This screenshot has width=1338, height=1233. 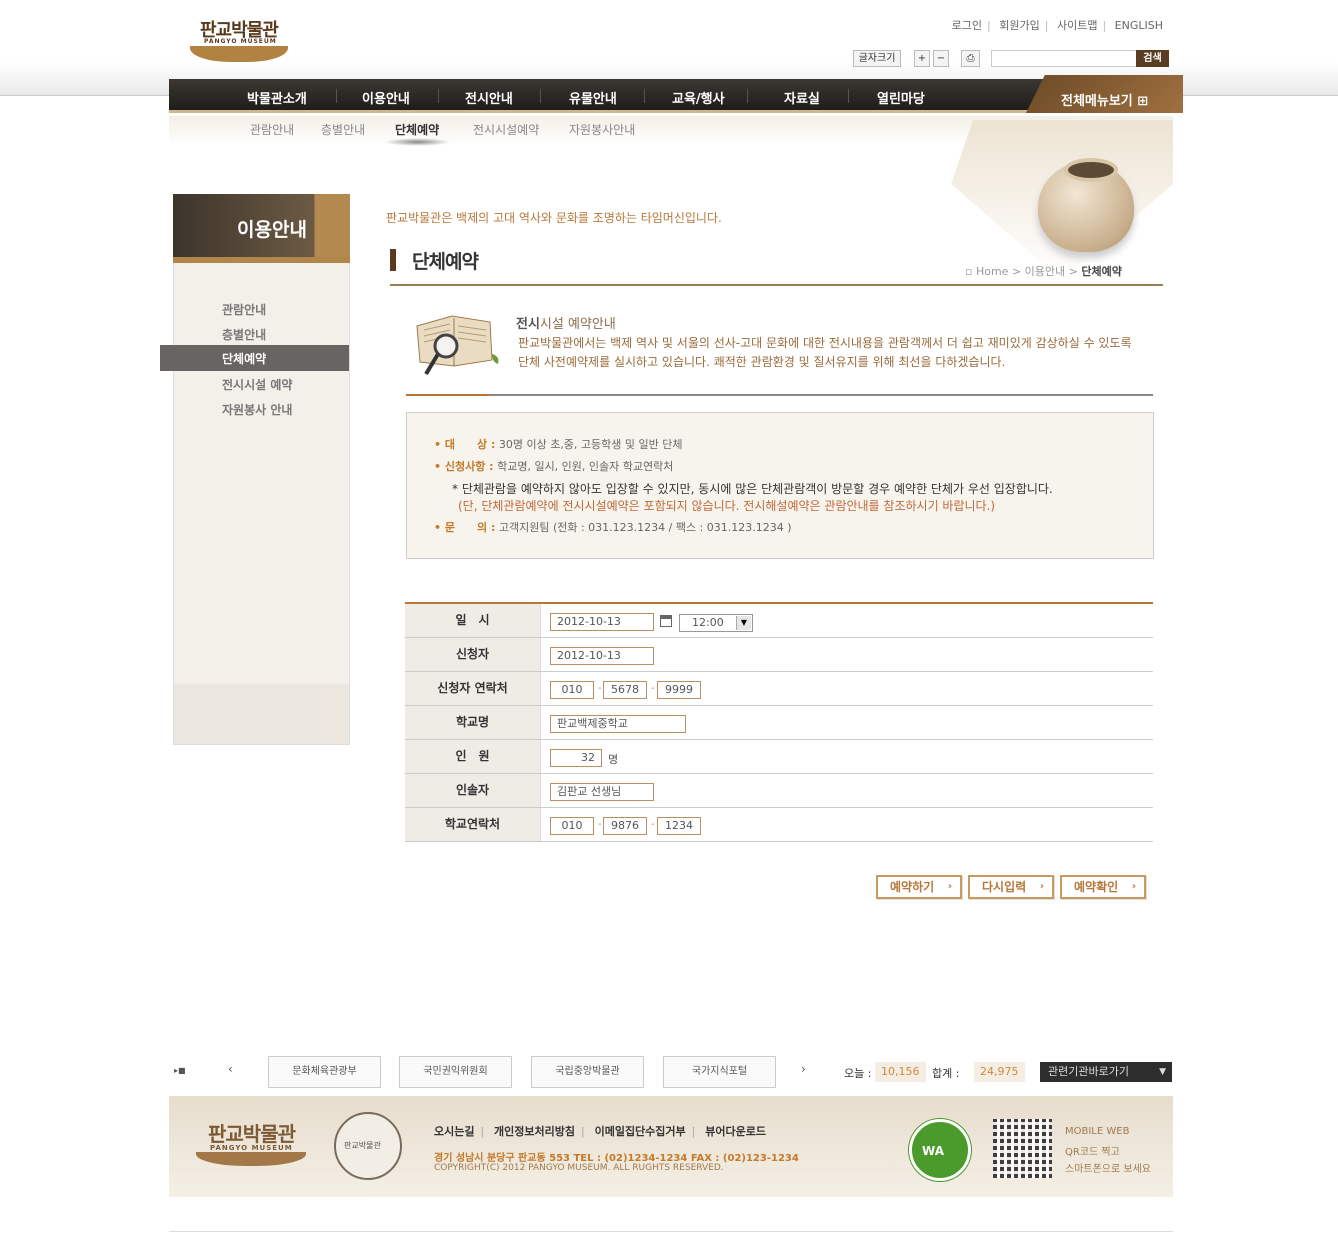 What do you see at coordinates (593, 97) in the screenshot?
I see `nav-artifacts: 유물안내` at bounding box center [593, 97].